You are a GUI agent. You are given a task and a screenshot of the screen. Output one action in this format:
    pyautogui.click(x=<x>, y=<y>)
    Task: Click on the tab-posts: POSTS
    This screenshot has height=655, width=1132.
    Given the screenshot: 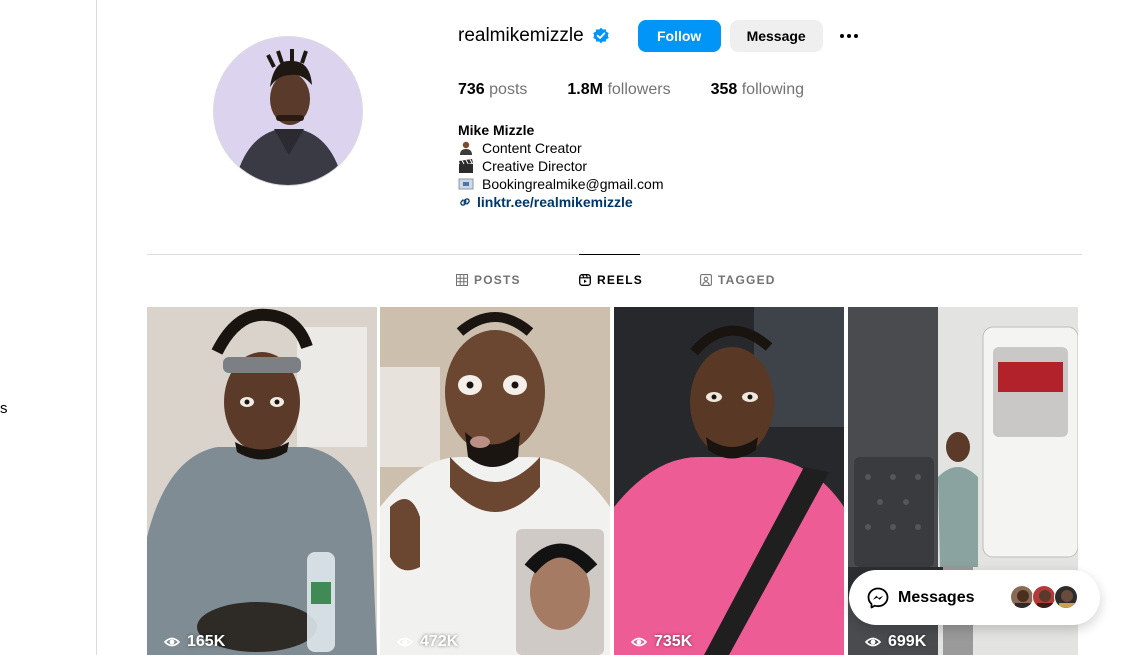 What is the action you would take?
    pyautogui.click(x=488, y=280)
    